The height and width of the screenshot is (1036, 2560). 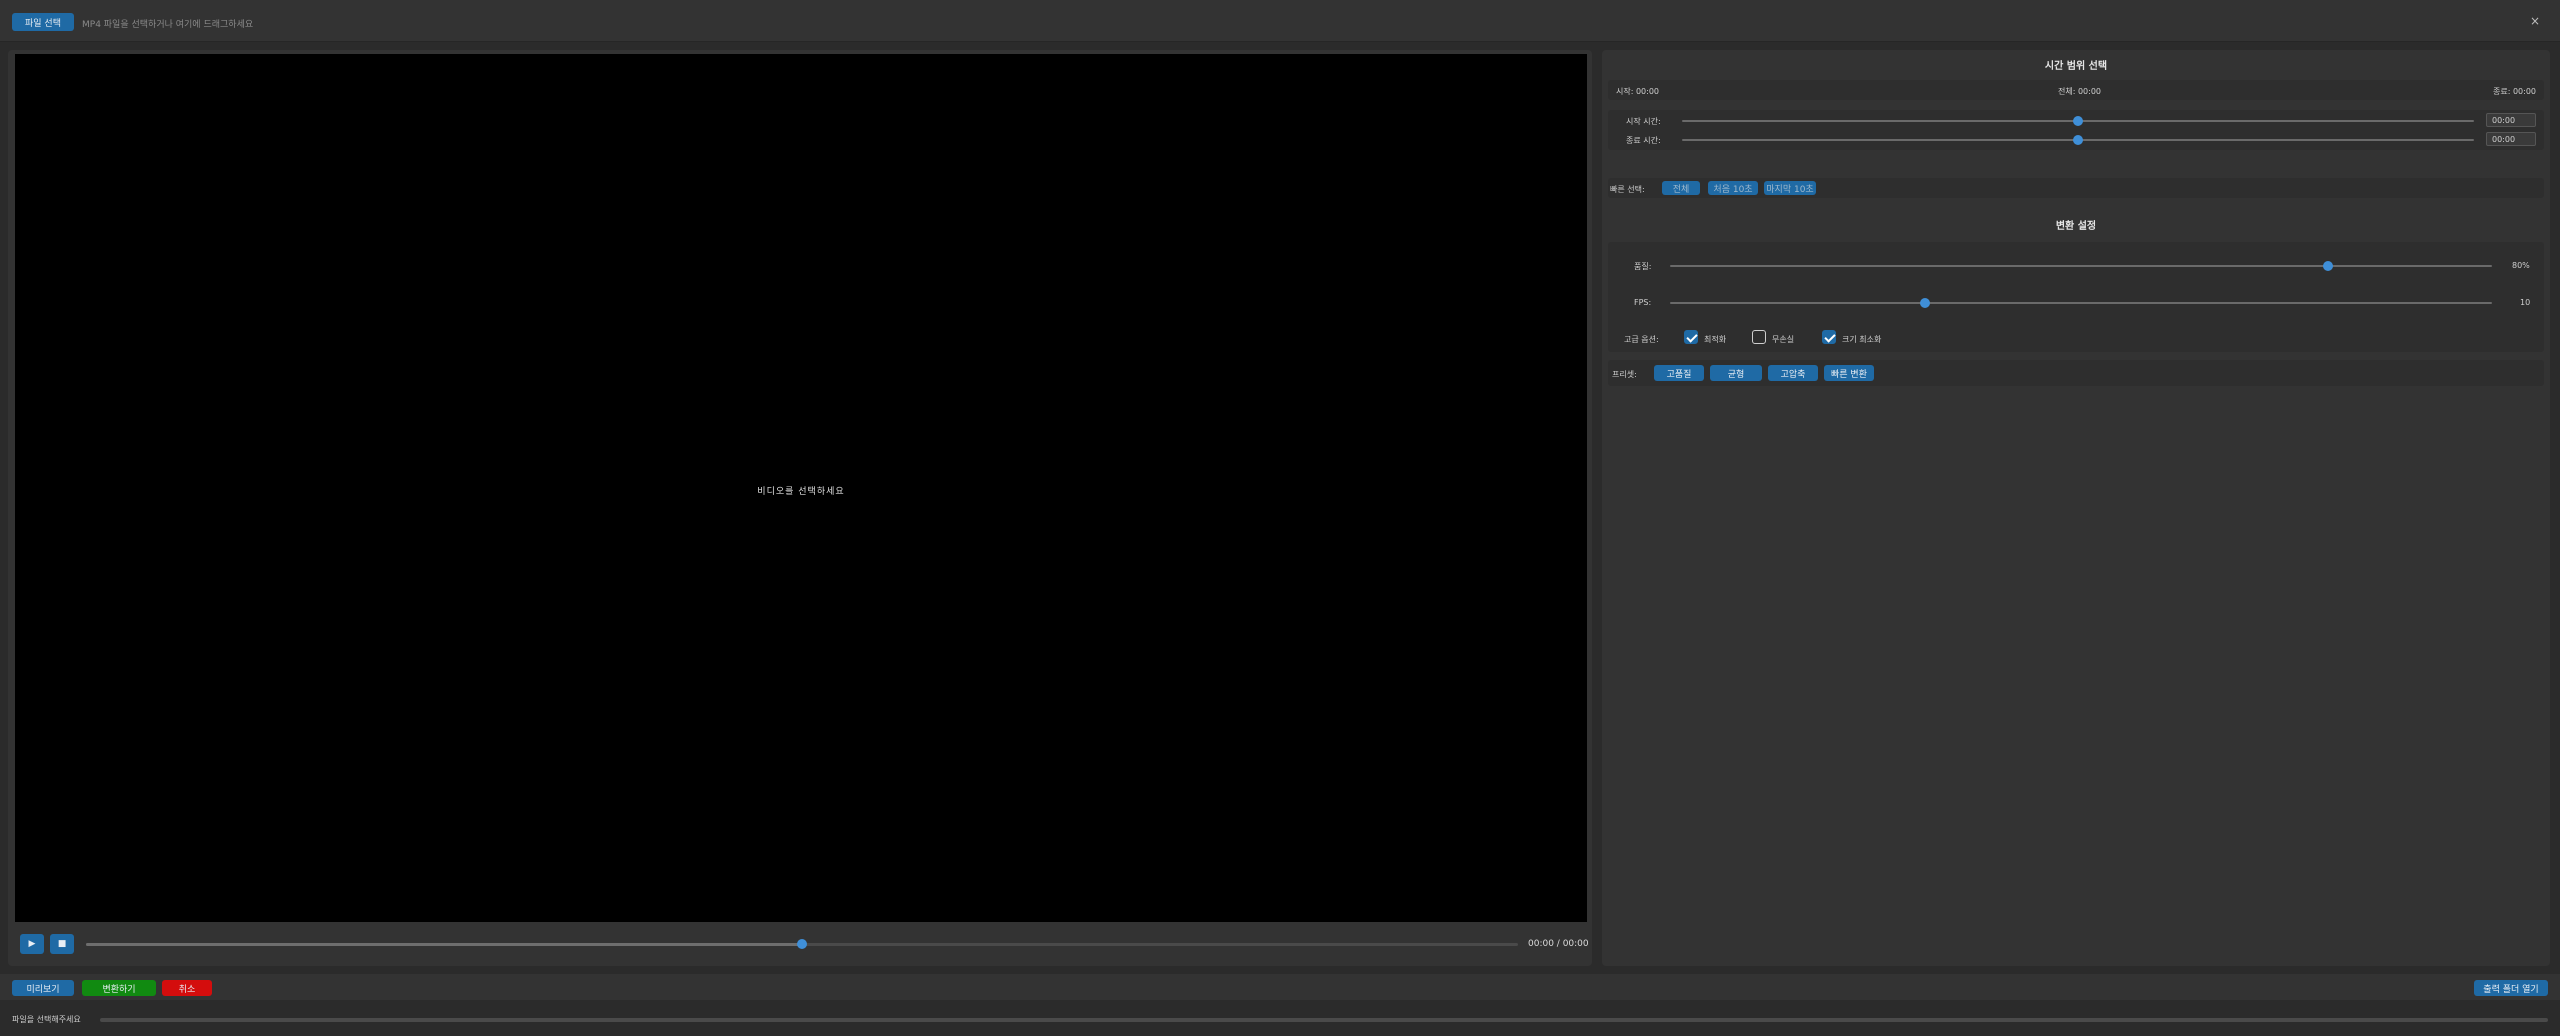 What do you see at coordinates (1681, 188) in the screenshot?
I see `quick-all-button: 전체` at bounding box center [1681, 188].